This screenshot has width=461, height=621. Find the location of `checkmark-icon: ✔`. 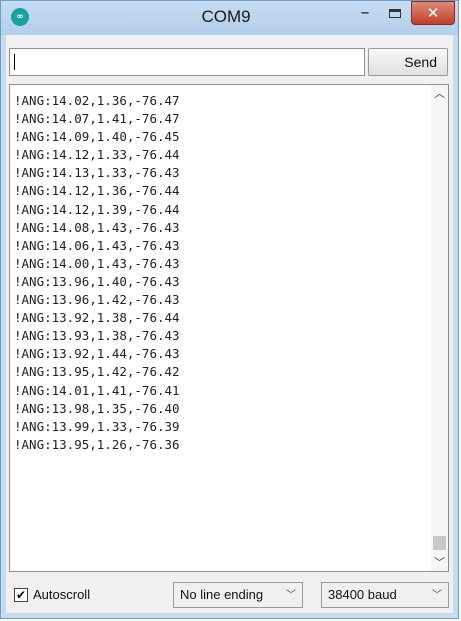

checkmark-icon: ✔ is located at coordinates (21, 595).